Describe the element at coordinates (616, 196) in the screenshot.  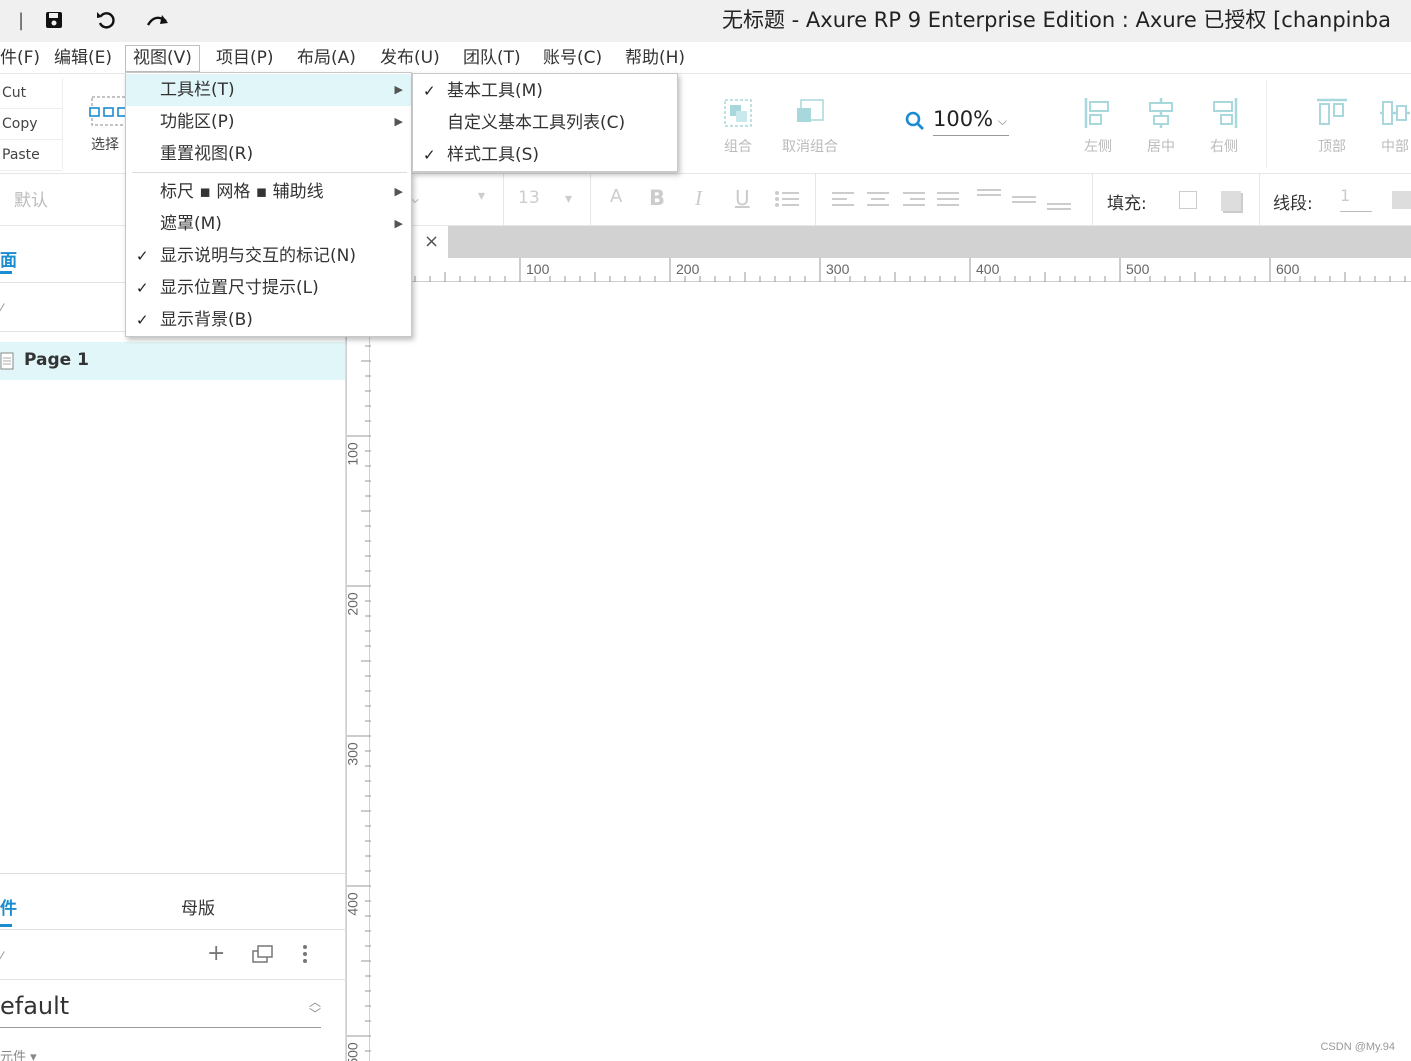
I see `font-color-icon: A` at that location.